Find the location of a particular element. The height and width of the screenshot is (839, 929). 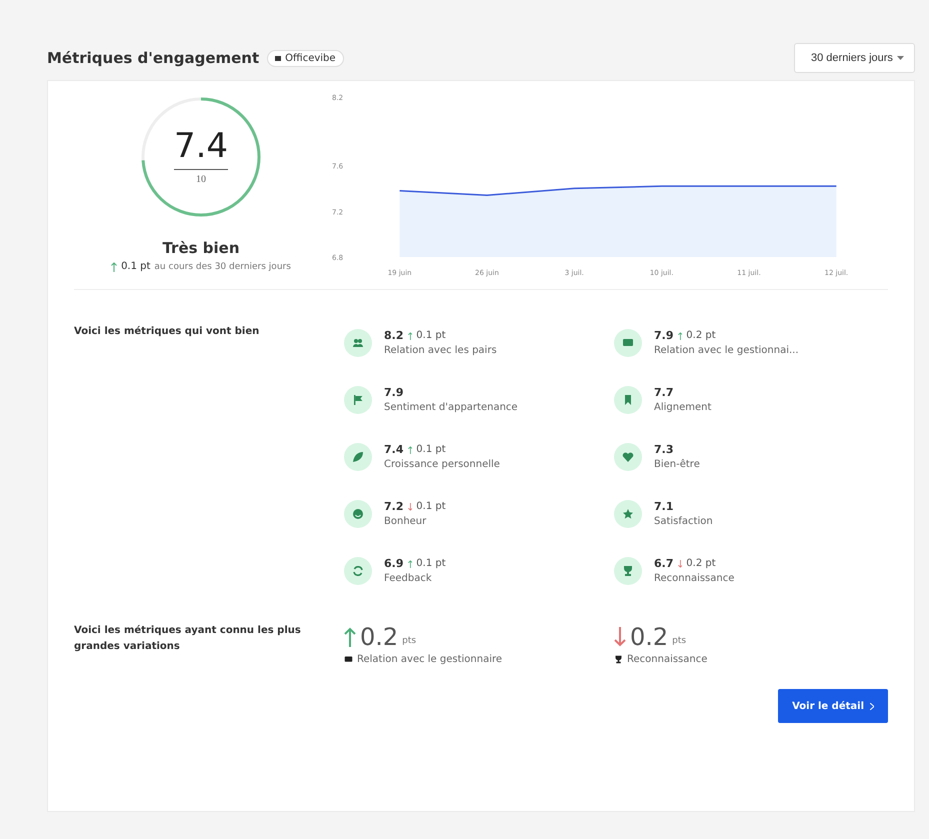

score-value: 7.4 is located at coordinates (201, 149).